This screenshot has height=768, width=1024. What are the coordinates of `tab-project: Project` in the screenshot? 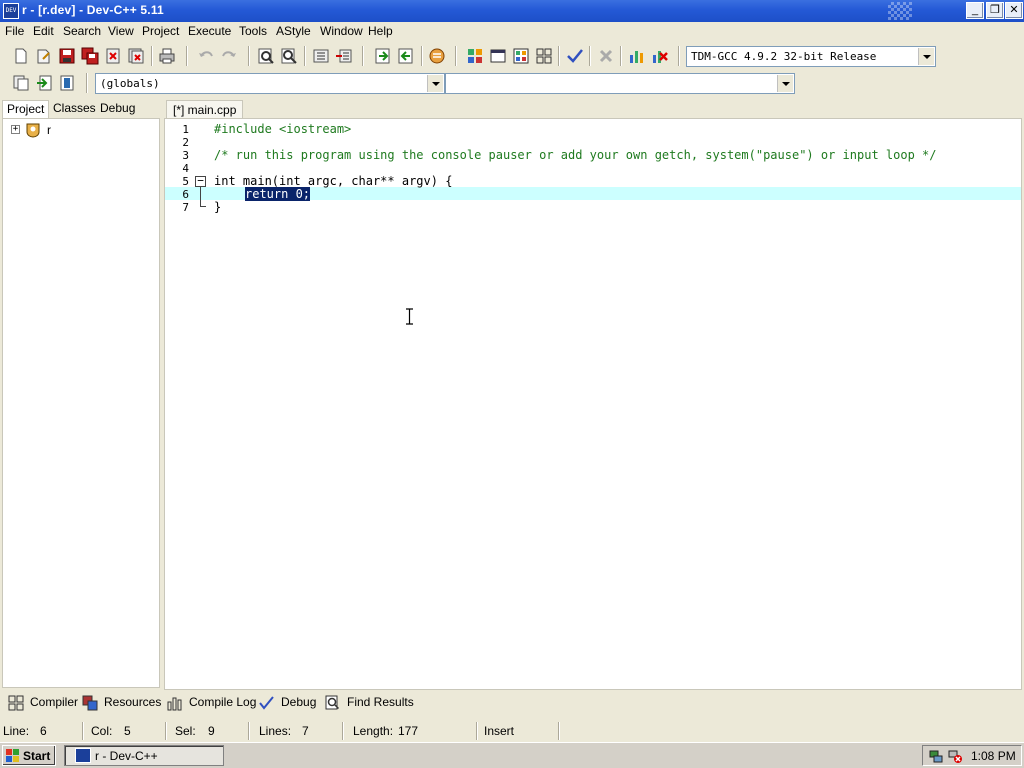 It's located at (26, 109).